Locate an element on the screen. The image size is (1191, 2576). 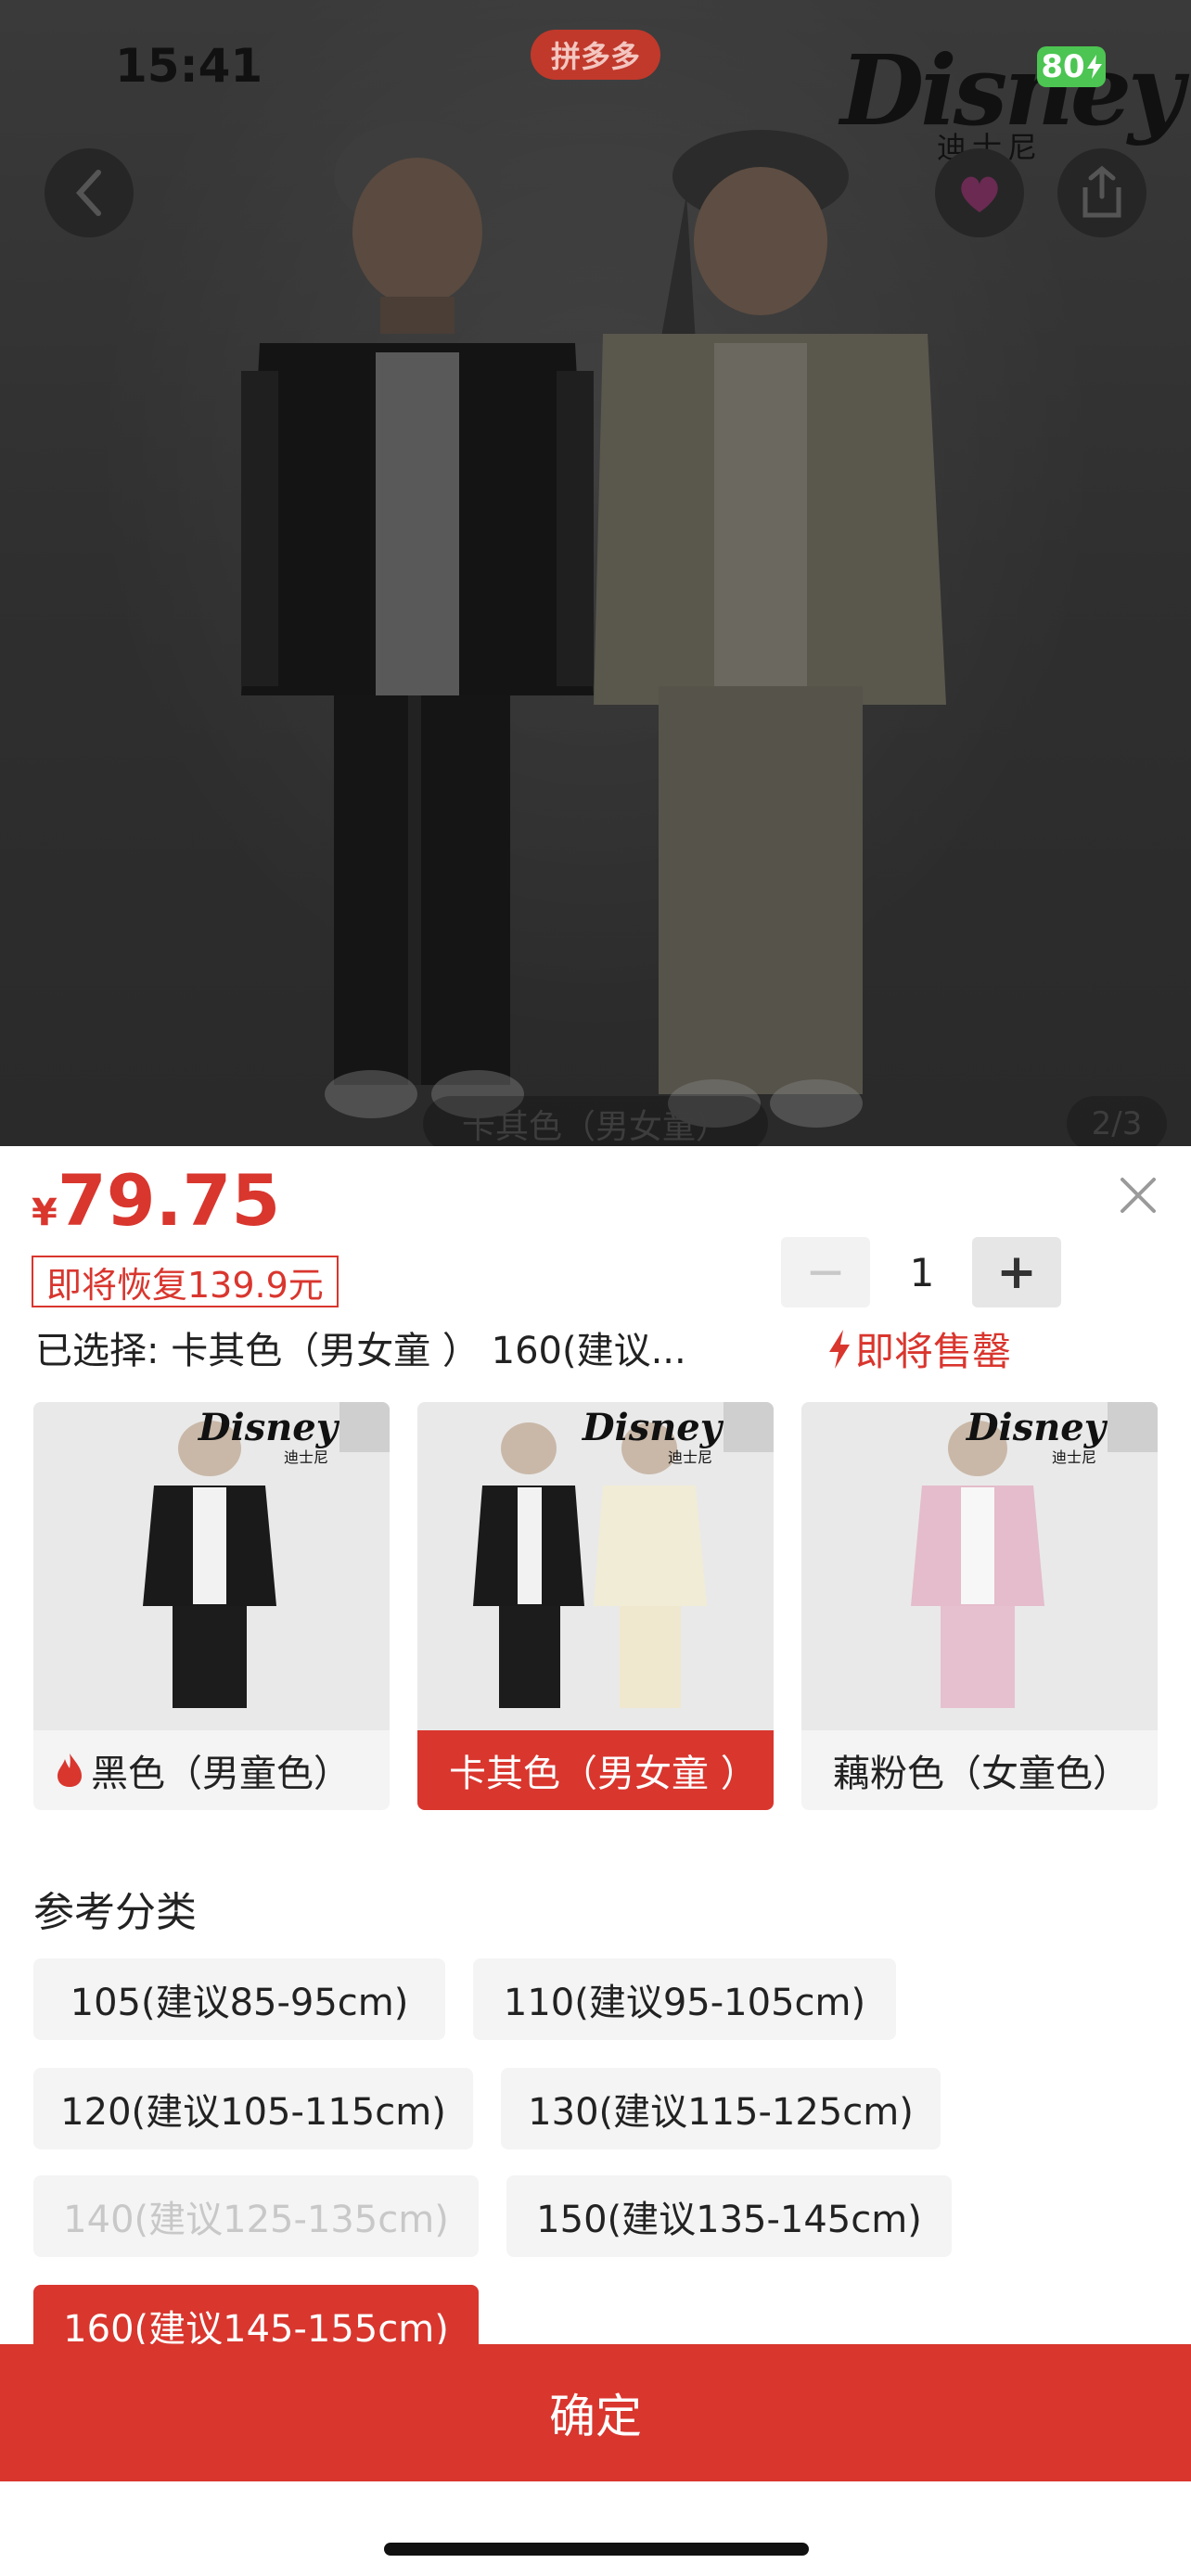
size-option-140: 140(建议125-135cm) is located at coordinates (256, 2216).